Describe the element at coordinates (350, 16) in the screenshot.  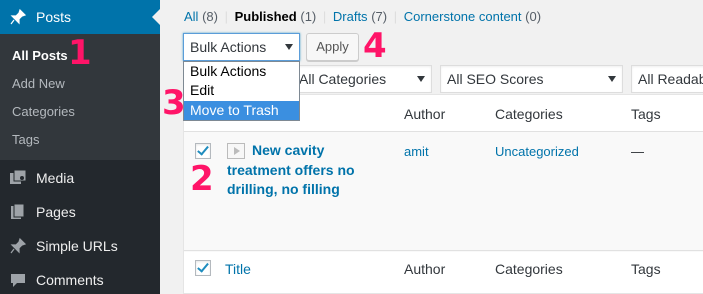
I see `status-drafts-label: Drafts` at that location.